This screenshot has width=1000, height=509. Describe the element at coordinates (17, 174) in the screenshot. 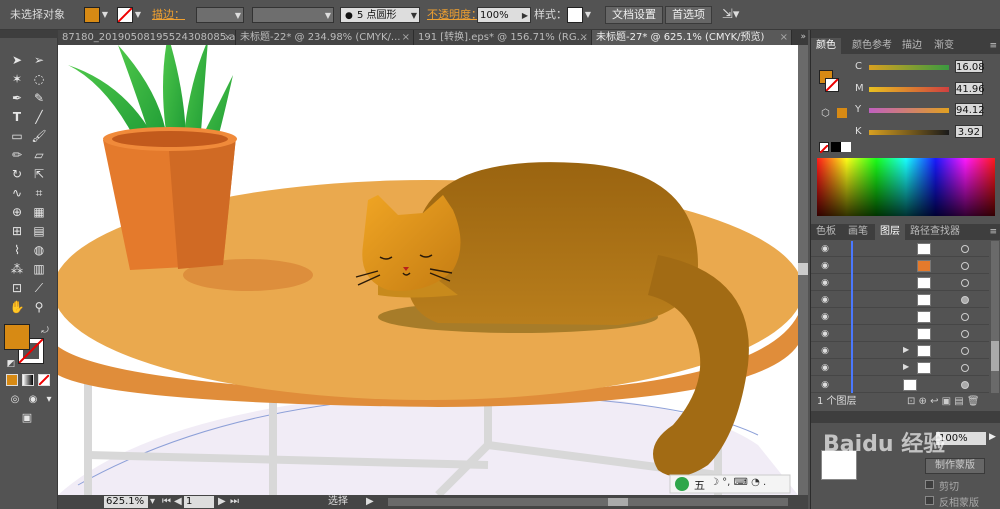

I see `rotate-tool-icon: ↻` at that location.